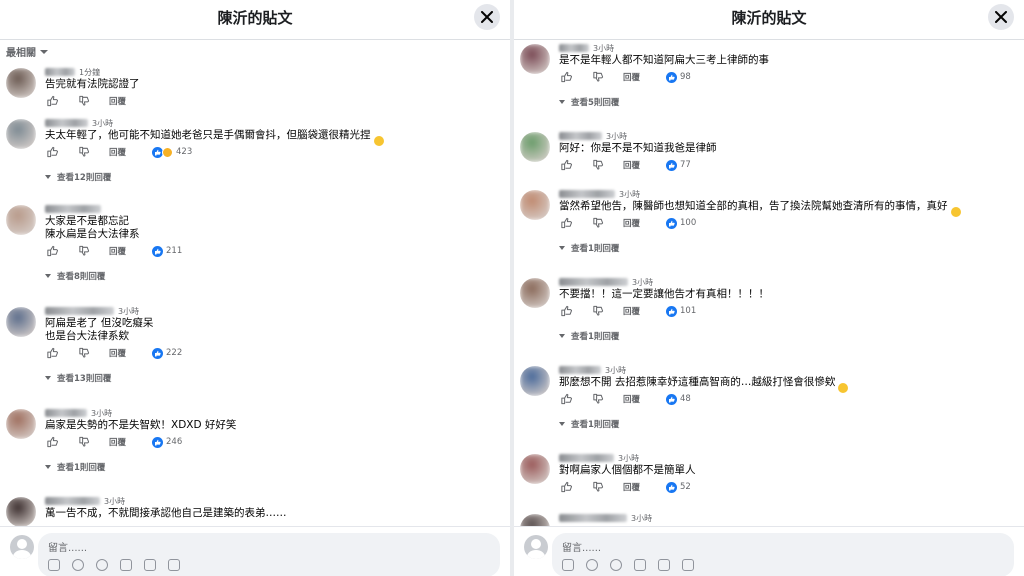 The image size is (1024, 576). What do you see at coordinates (172, 152) in the screenshot?
I see `reaction-summary: 423` at bounding box center [172, 152].